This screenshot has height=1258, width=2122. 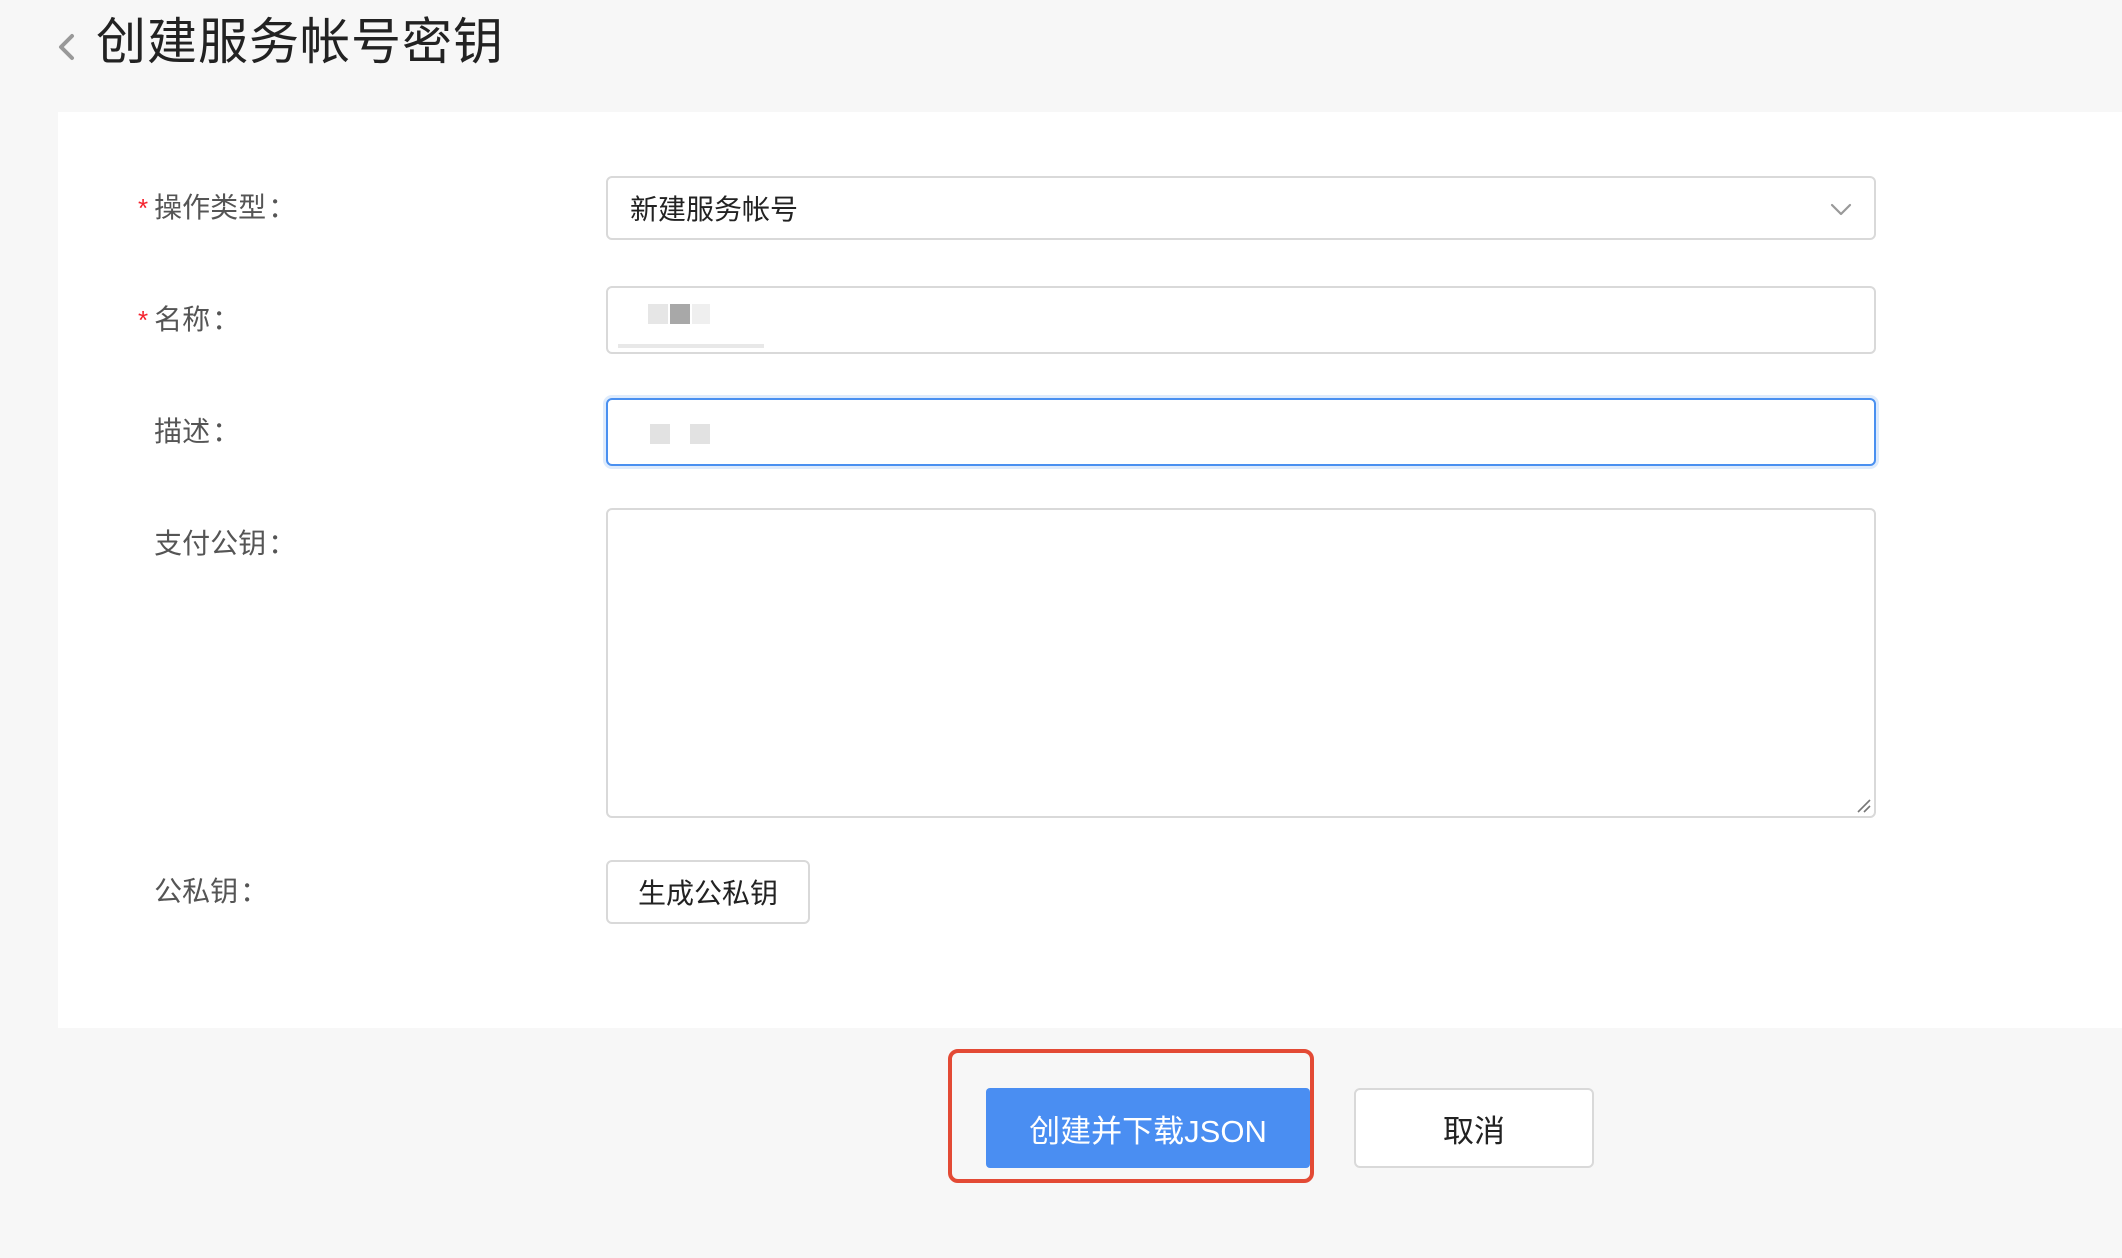 I want to click on operation-type-select: 新建服务帐号, so click(x=1241, y=208).